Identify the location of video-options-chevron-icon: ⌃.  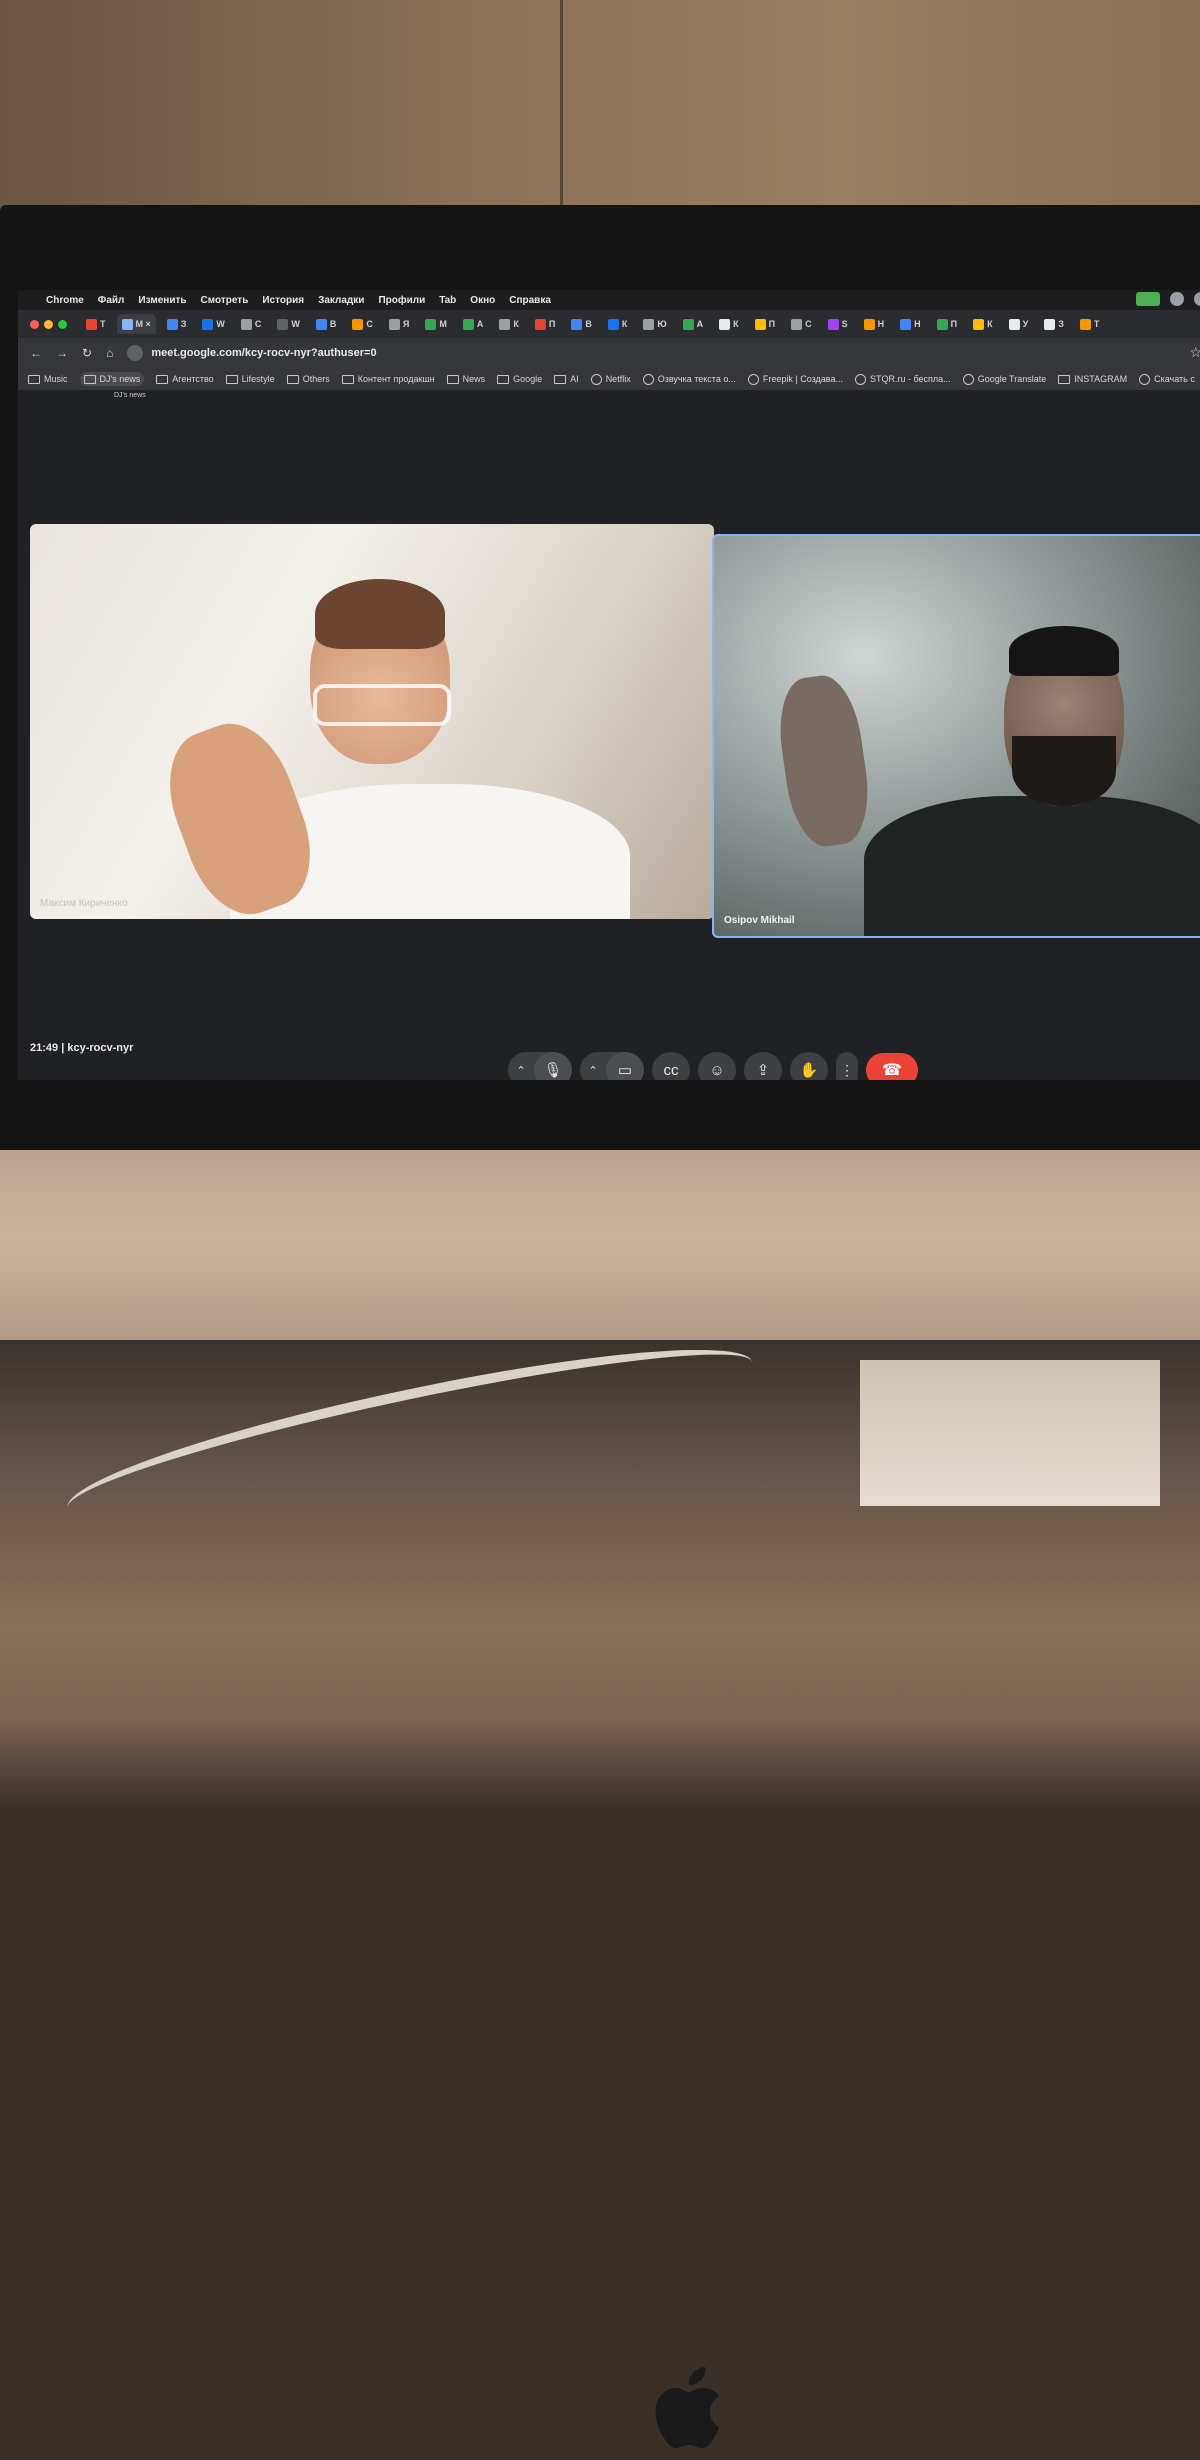
(593, 1070).